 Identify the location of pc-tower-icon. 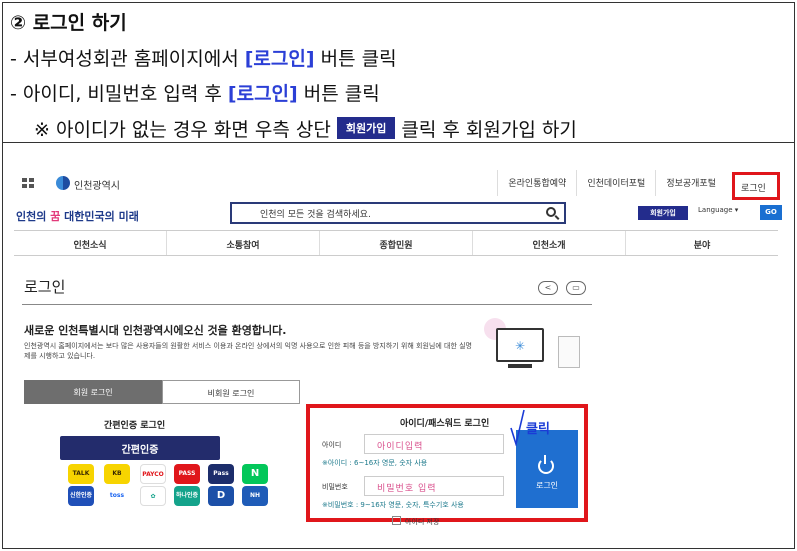
(569, 352).